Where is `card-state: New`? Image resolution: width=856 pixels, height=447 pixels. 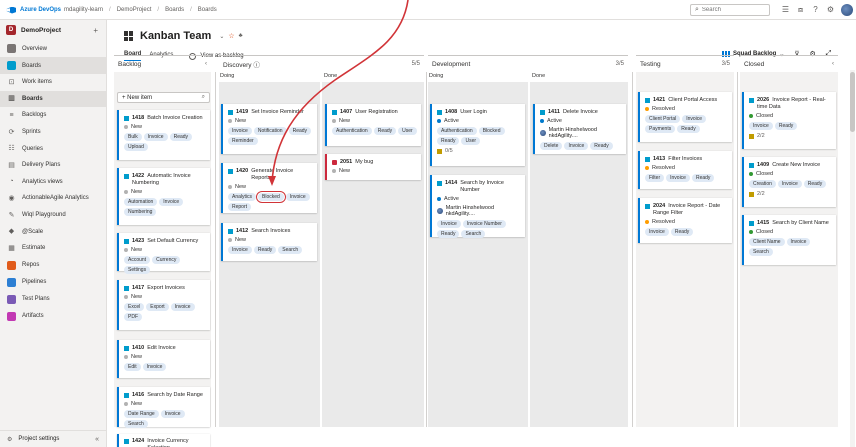 card-state: New is located at coordinates (374, 171).